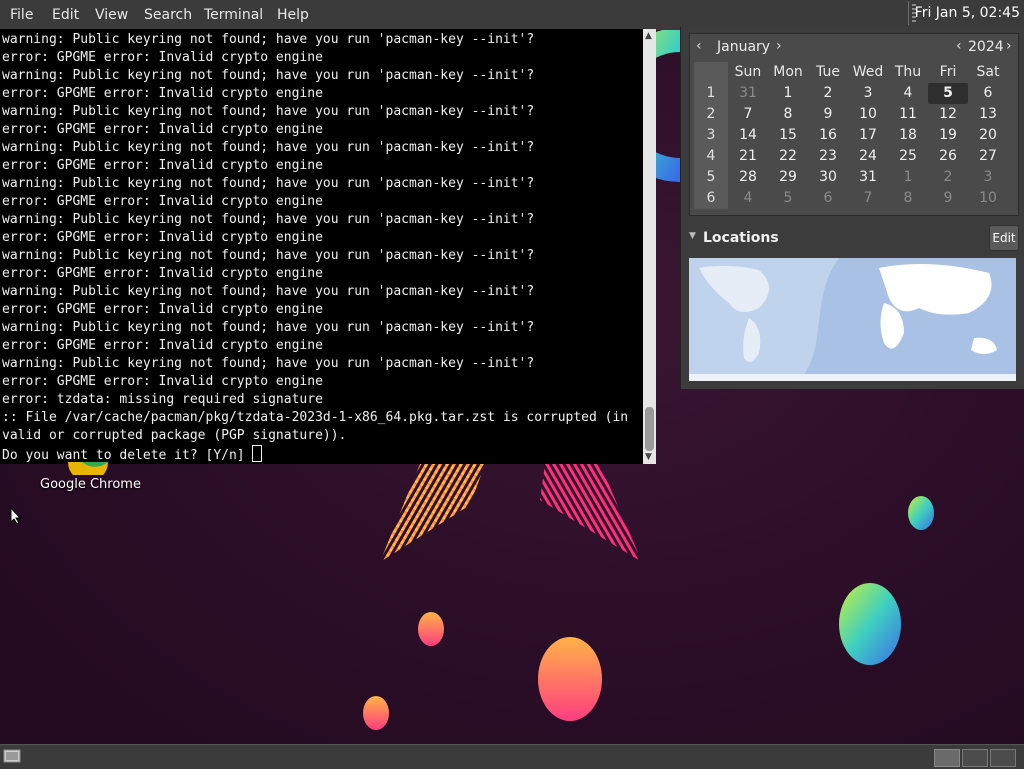  What do you see at coordinates (648, 36) in the screenshot?
I see `scroll-up-arrow-icon: ▲` at bounding box center [648, 36].